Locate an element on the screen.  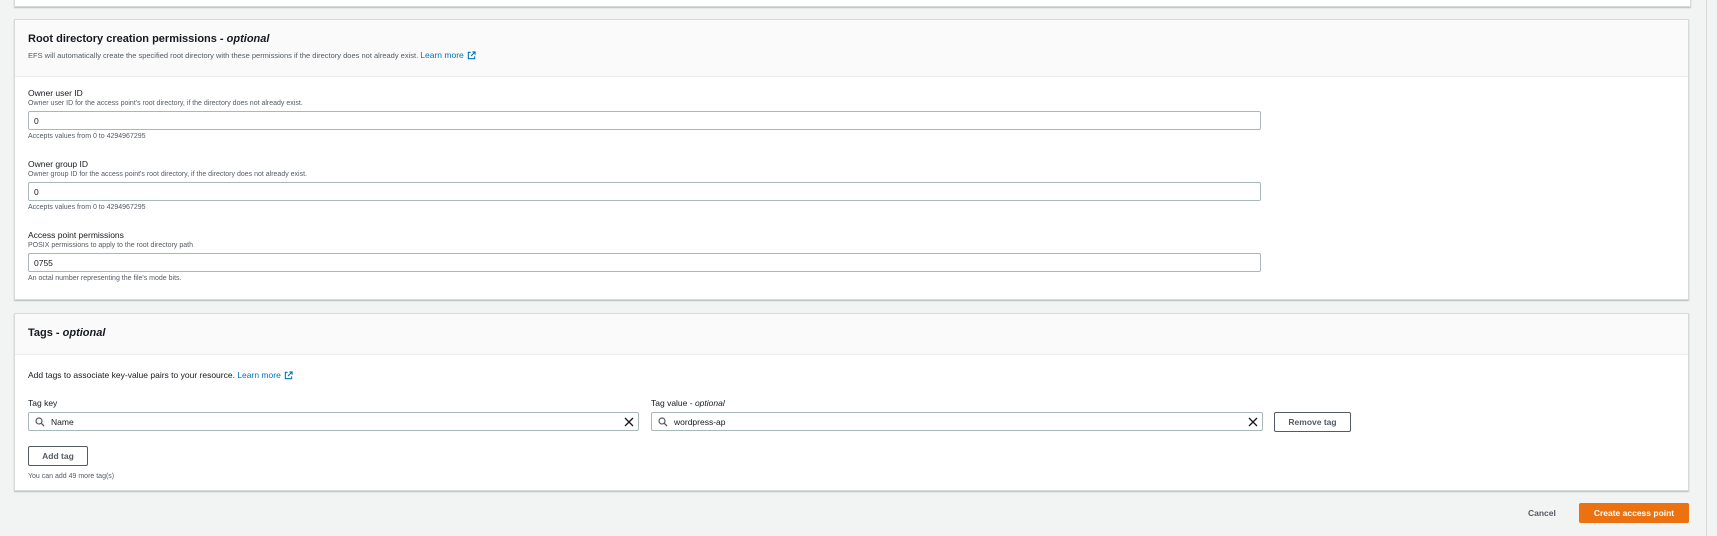
tag-key-label: Tag key is located at coordinates (43, 403).